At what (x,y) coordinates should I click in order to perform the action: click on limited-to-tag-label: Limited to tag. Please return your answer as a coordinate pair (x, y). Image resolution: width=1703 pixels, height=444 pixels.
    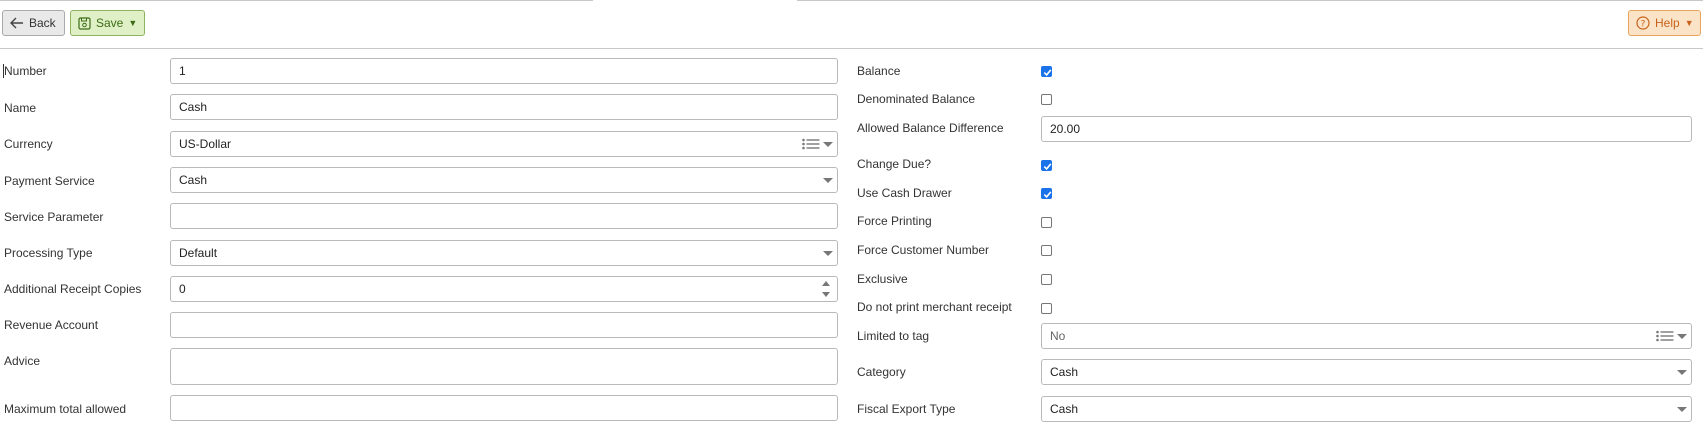
    Looking at the image, I should click on (893, 336).